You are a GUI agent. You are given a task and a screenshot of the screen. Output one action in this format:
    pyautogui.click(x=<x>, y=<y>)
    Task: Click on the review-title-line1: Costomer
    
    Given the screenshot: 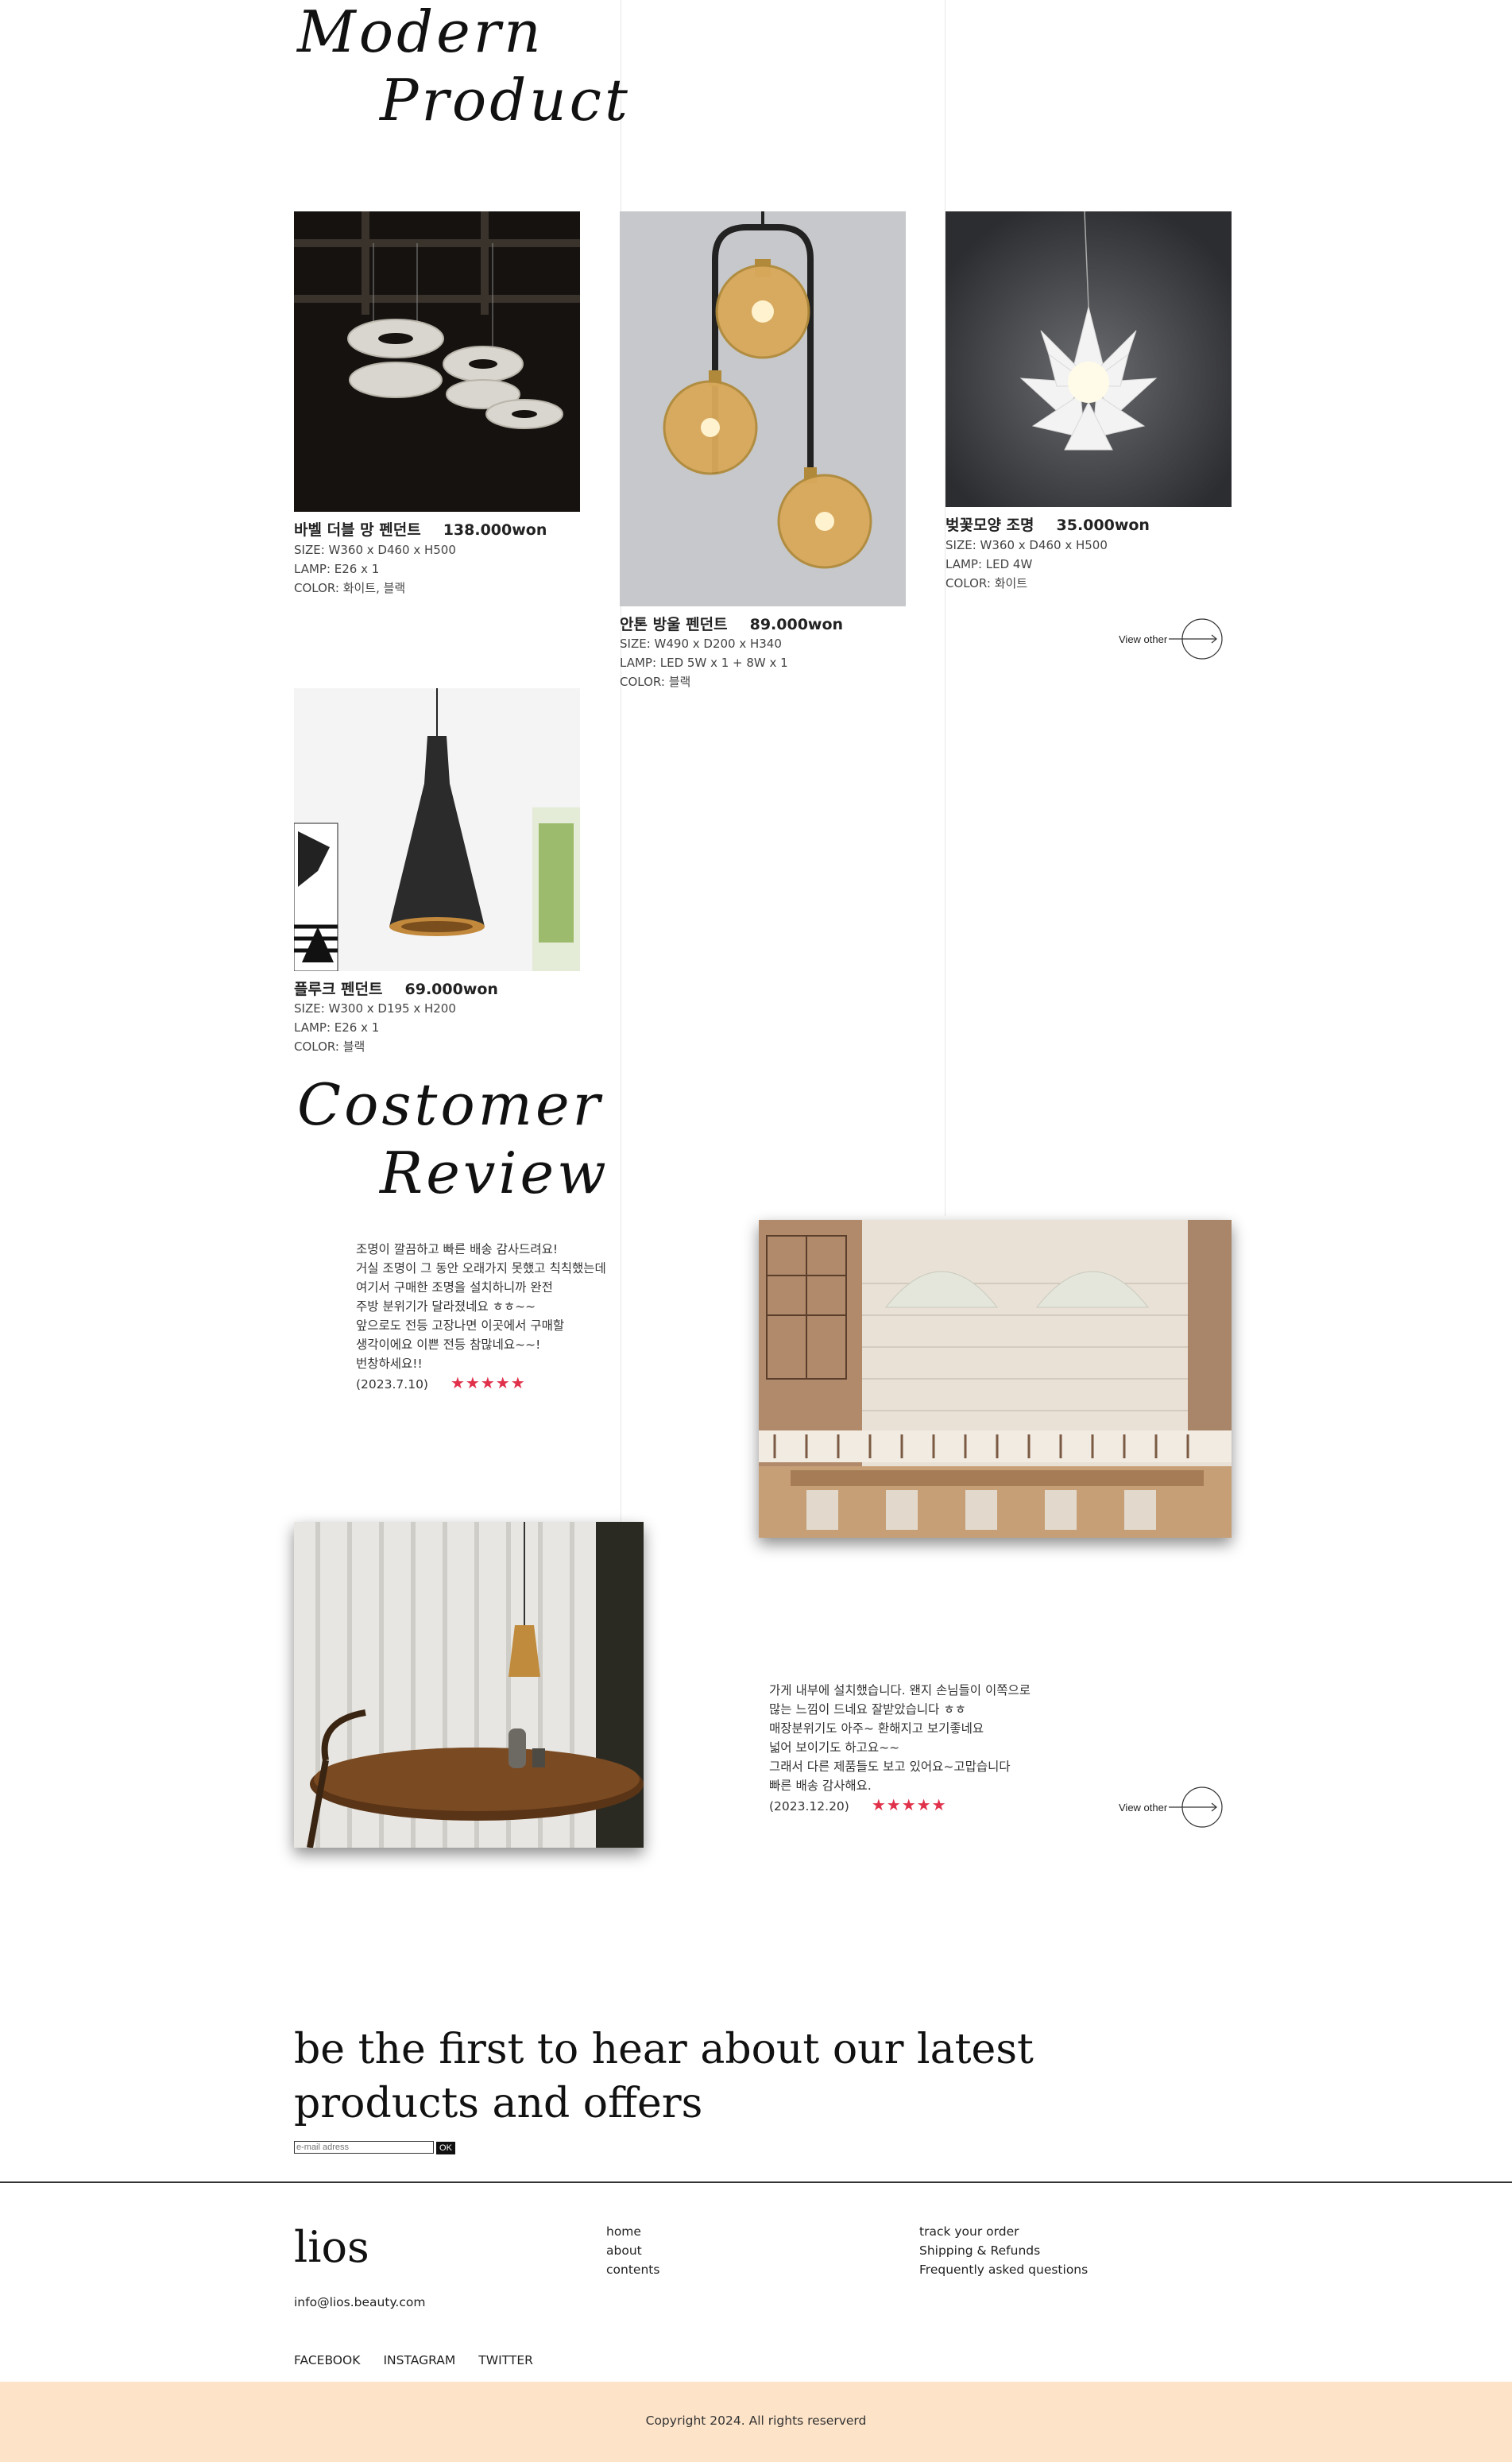 What is the action you would take?
    pyautogui.click(x=450, y=1105)
    